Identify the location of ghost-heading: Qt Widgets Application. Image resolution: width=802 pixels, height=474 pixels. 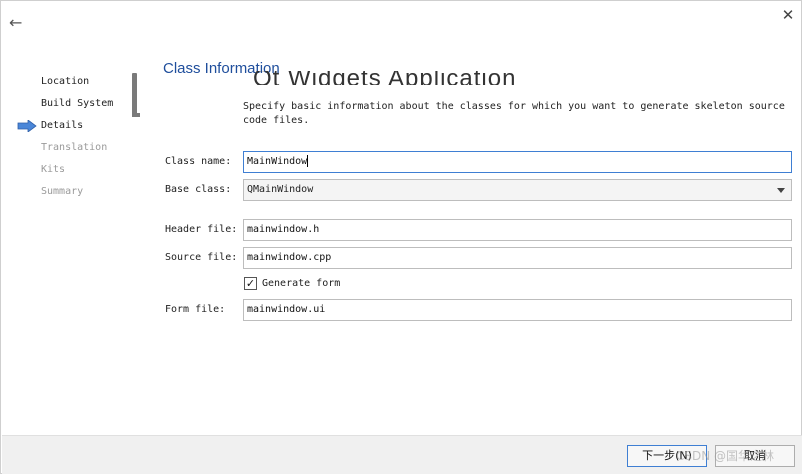
(393, 78).